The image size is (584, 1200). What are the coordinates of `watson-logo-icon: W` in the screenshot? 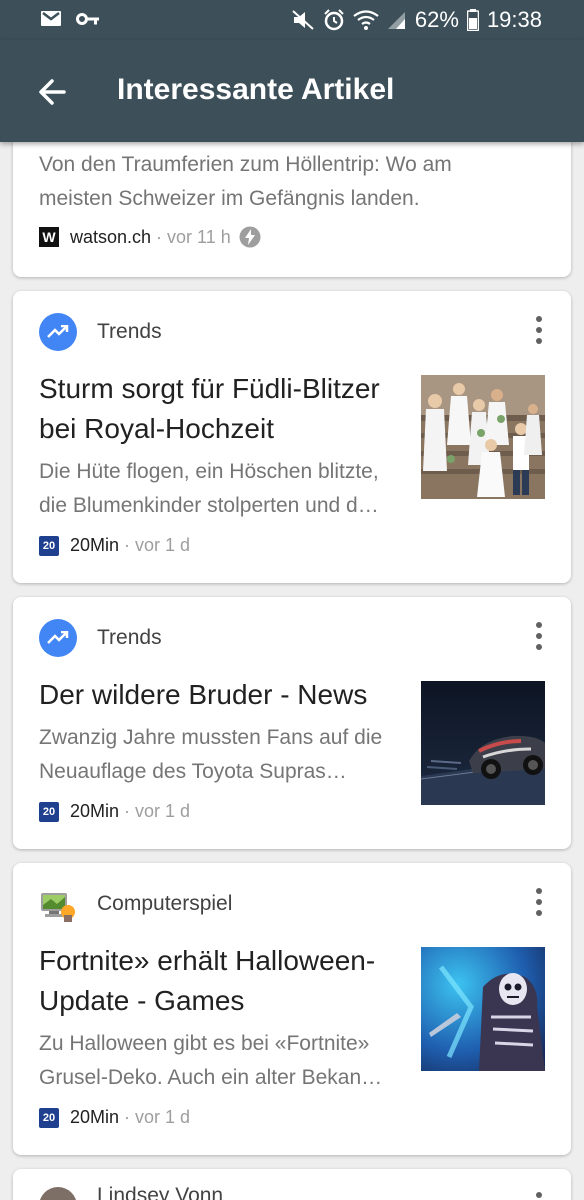 It's located at (49, 237).